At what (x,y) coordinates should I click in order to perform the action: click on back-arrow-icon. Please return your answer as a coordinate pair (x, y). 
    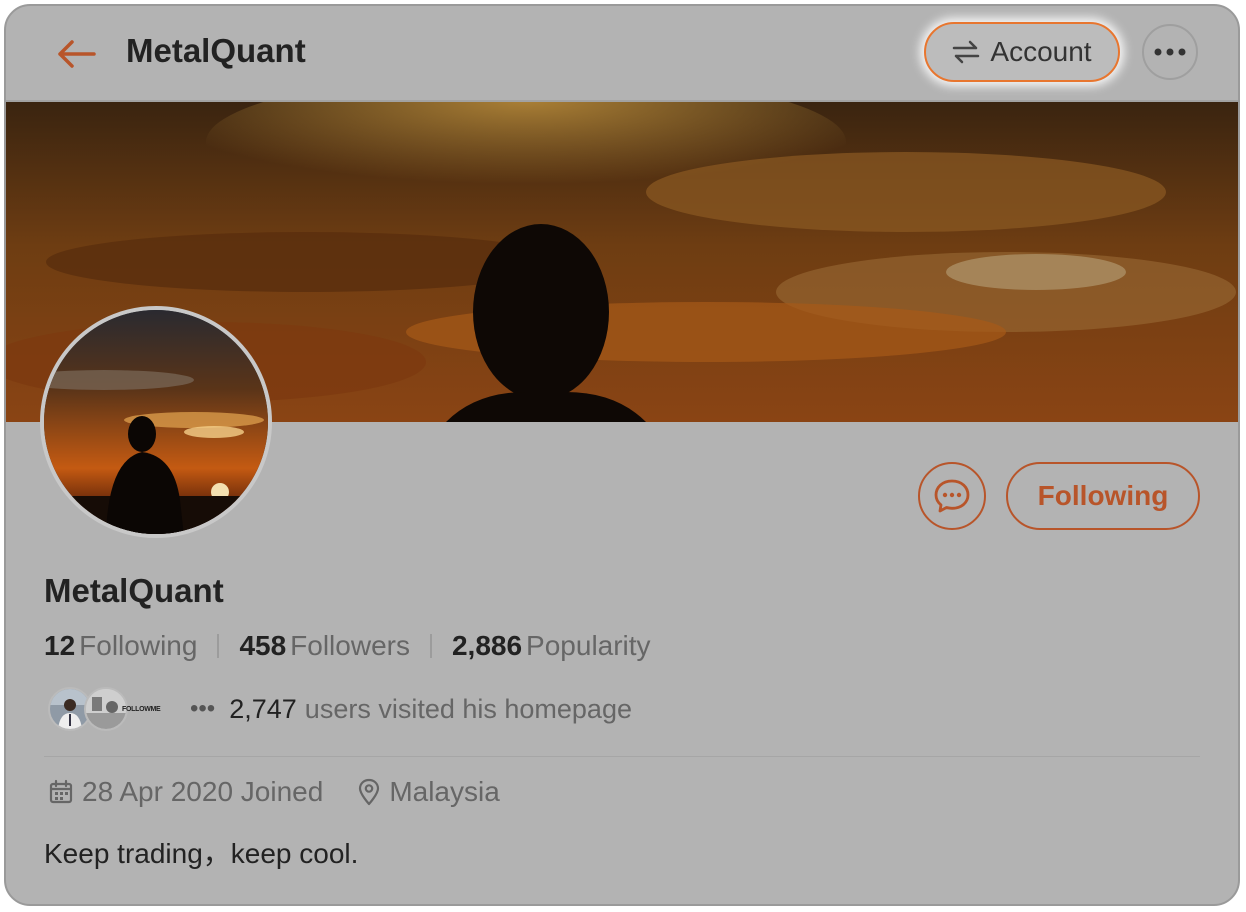
    Looking at the image, I should click on (77, 54).